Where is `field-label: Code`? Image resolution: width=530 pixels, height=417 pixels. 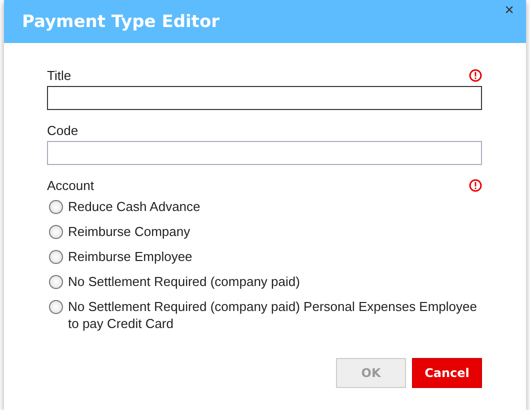 field-label: Code is located at coordinates (62, 130).